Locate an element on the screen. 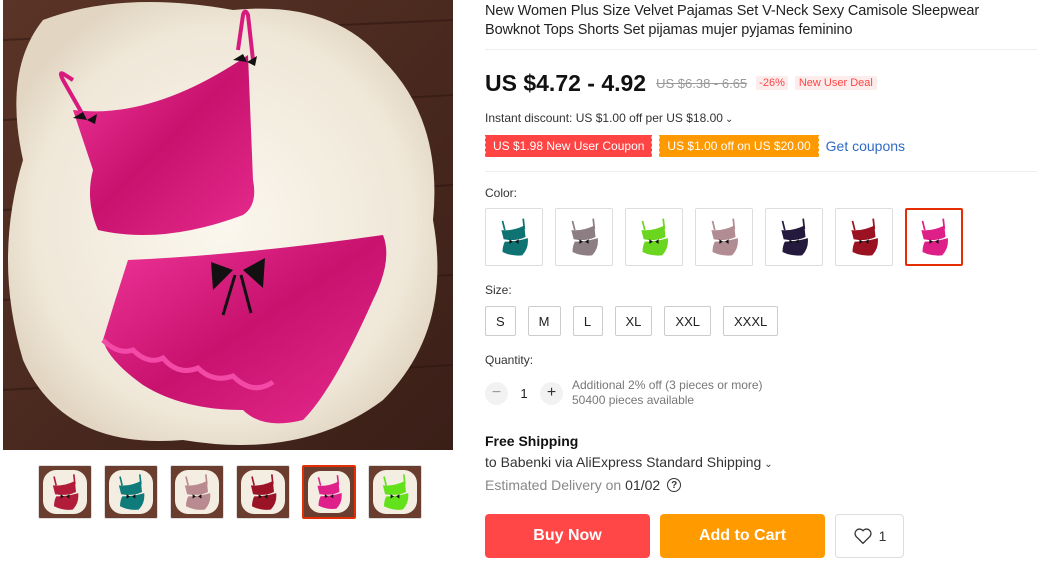  color-option-navy is located at coordinates (794, 237).